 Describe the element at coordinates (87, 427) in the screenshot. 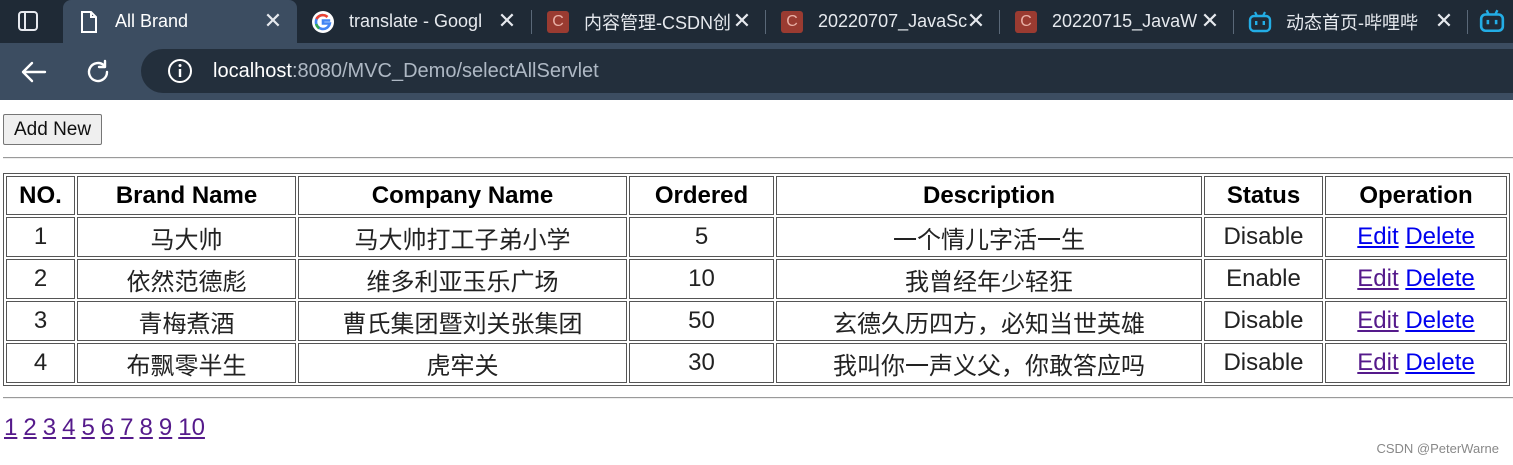

I see `page-link-5: 5` at that location.